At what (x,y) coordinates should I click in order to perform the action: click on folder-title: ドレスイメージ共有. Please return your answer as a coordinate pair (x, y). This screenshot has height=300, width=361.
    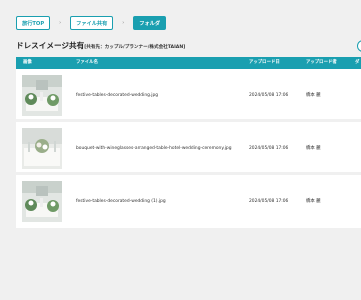
    Looking at the image, I should click on (50, 45).